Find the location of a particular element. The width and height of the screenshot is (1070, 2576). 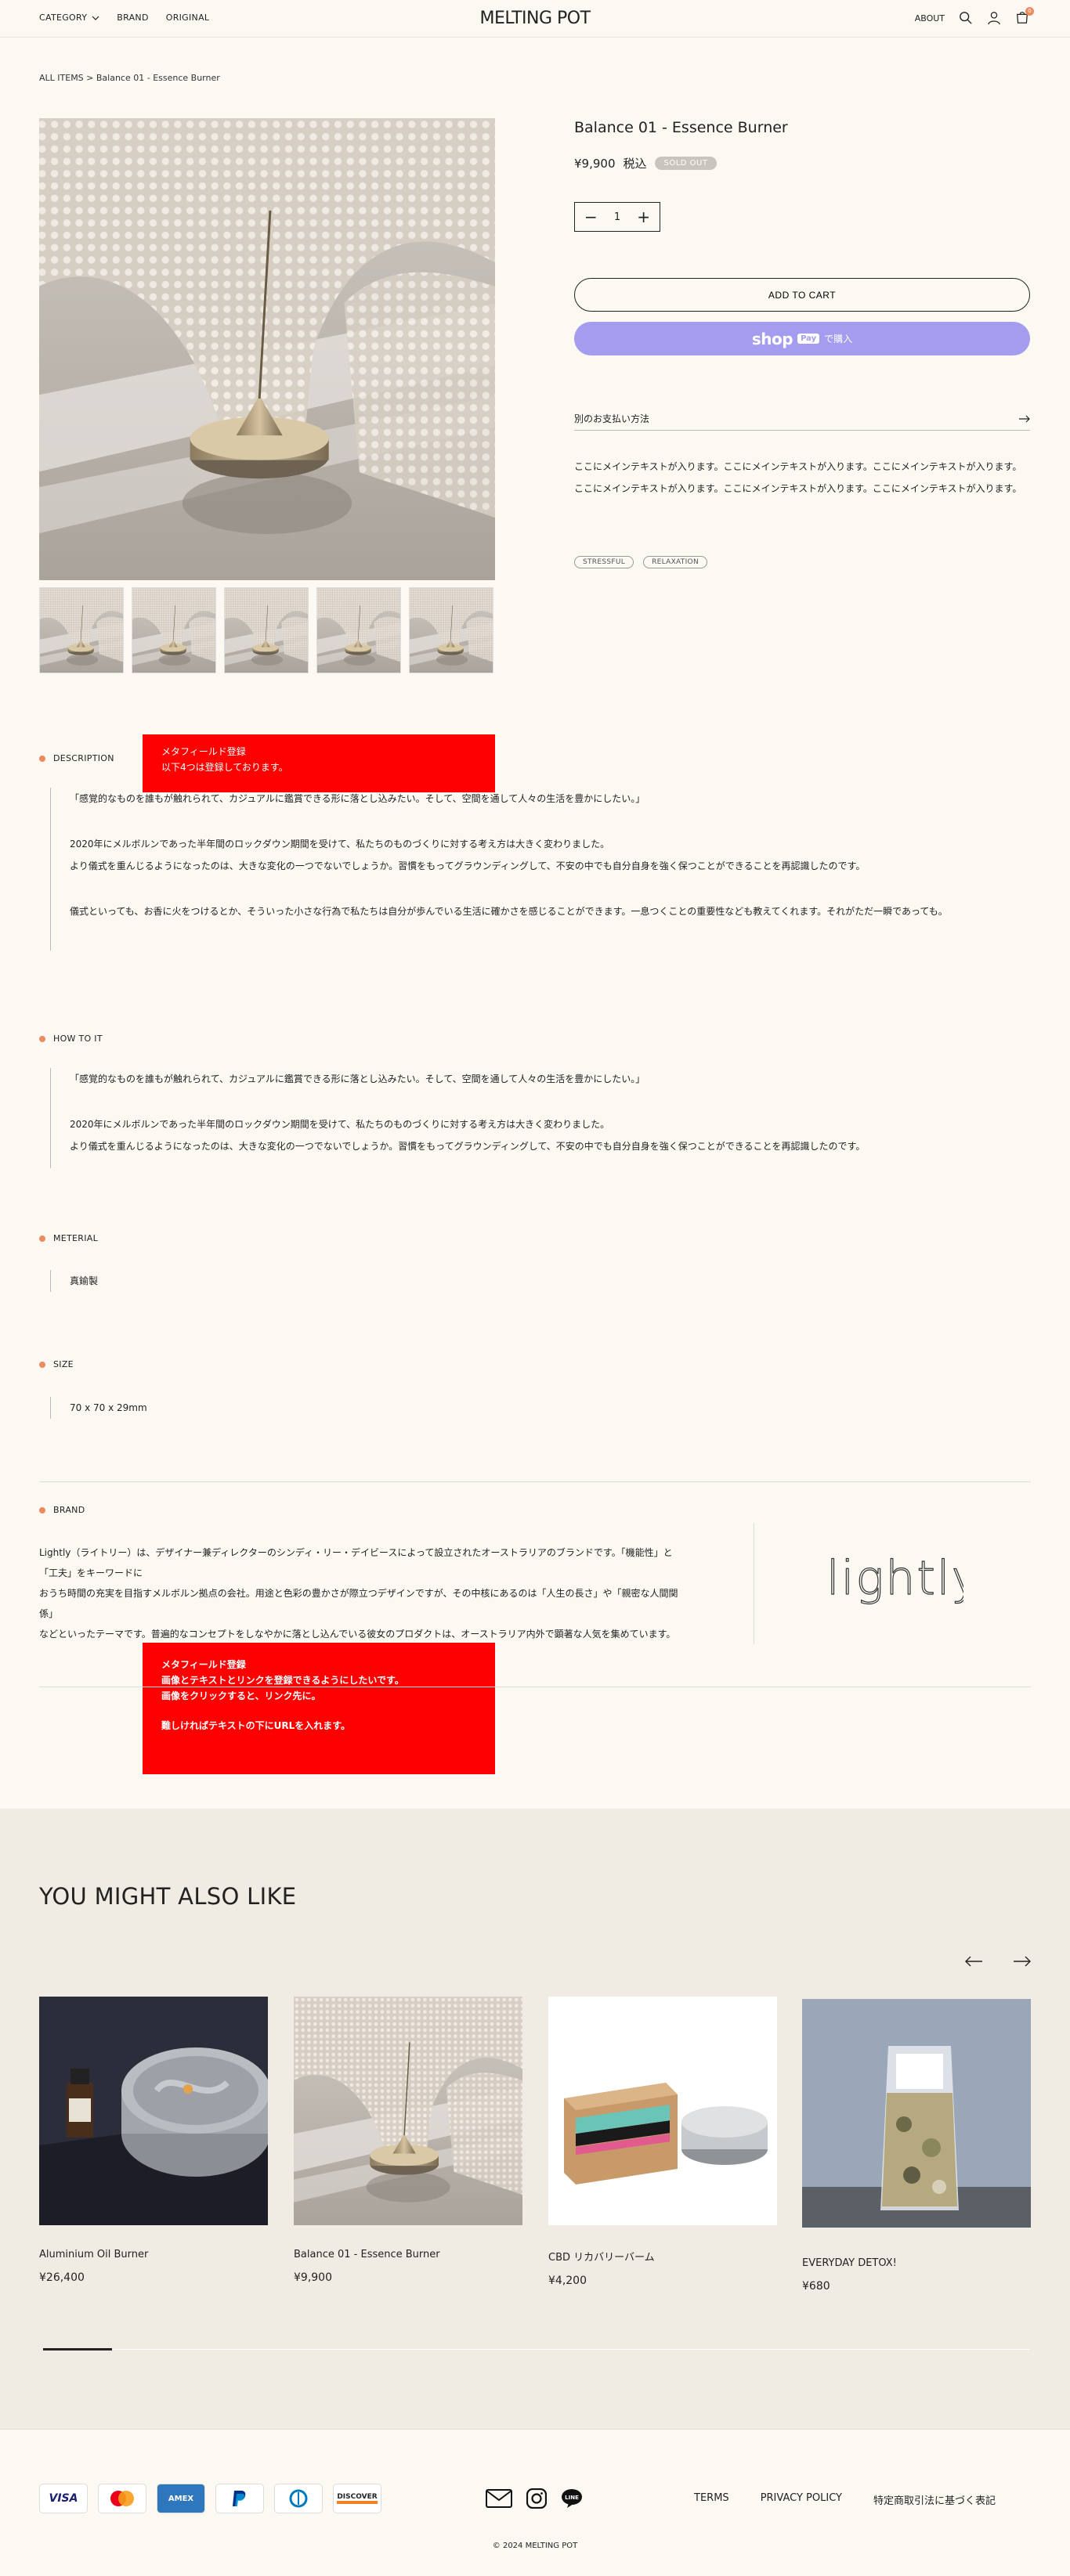

footer-link-terms: TERMS is located at coordinates (711, 2499).